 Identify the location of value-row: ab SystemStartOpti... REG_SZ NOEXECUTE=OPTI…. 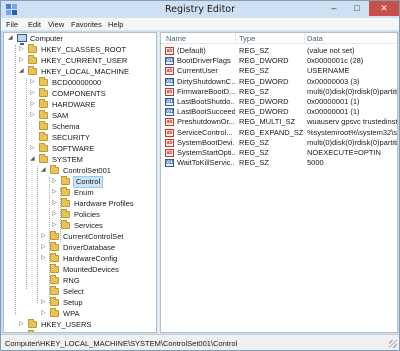
(279, 153).